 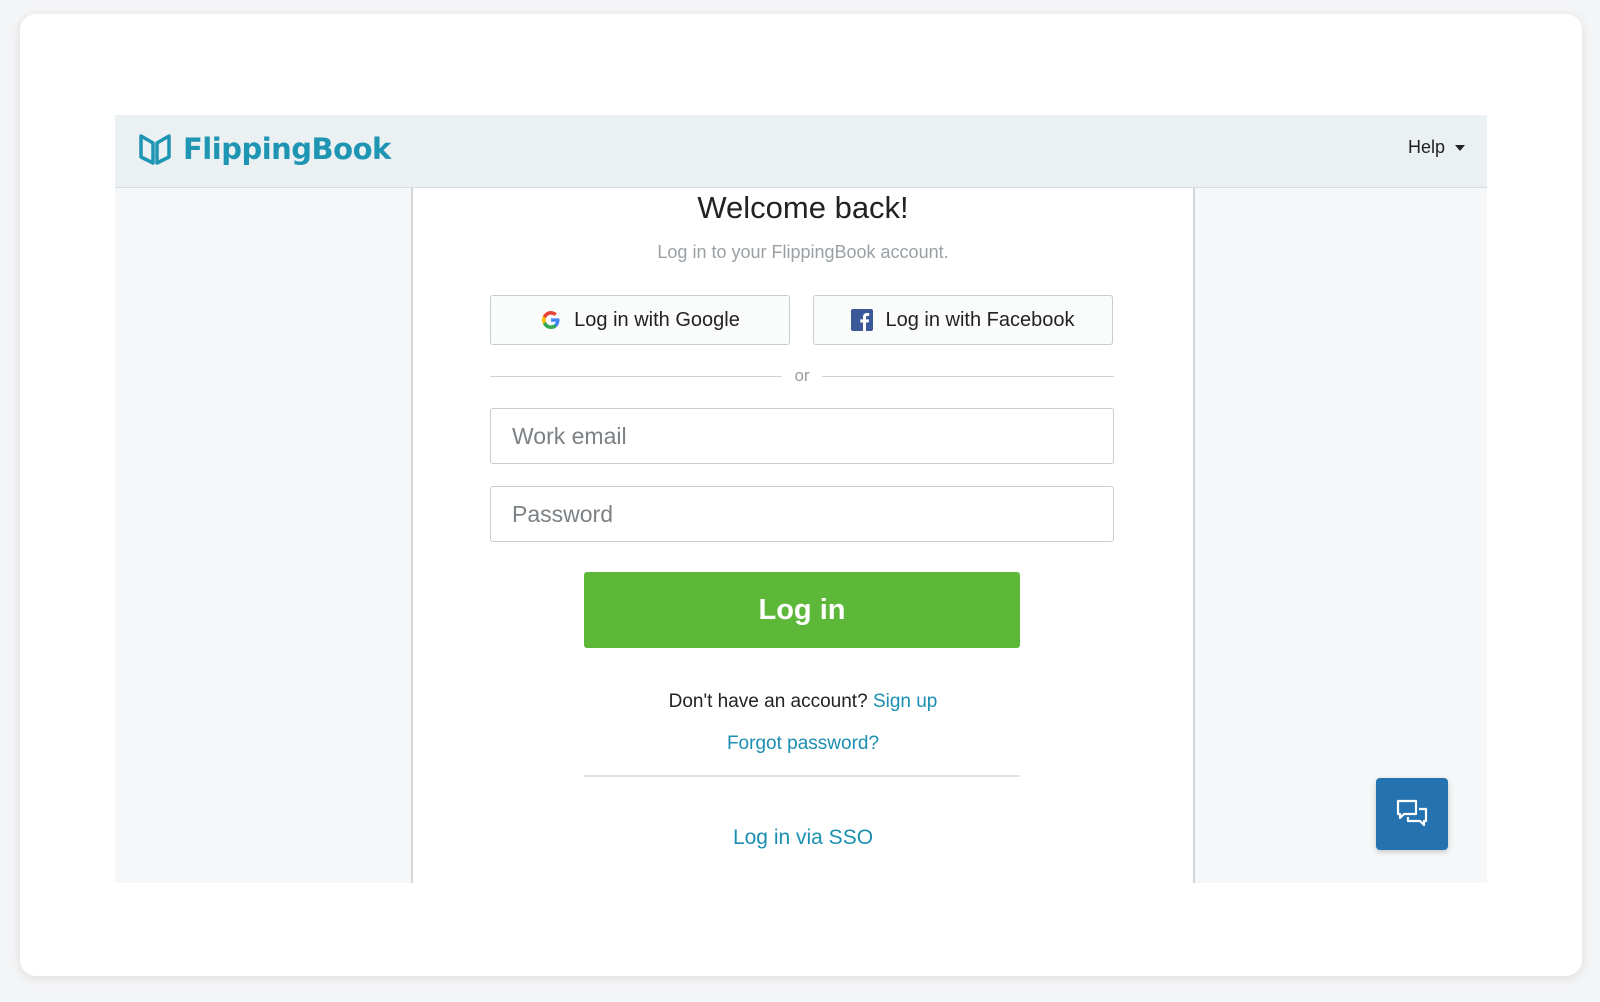 I want to click on divider, so click(x=802, y=776).